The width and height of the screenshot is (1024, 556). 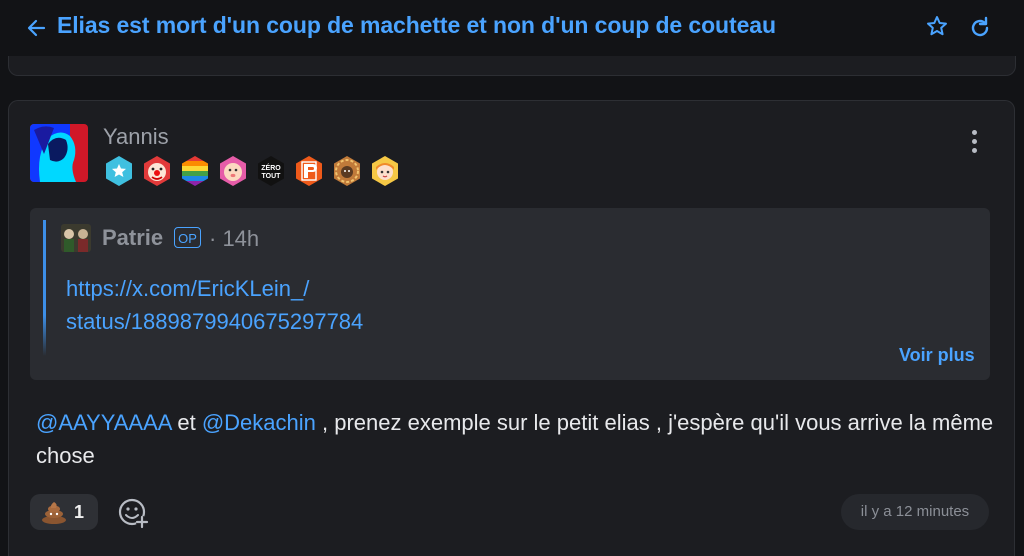 What do you see at coordinates (54, 513) in the screenshot?
I see `poop-emoji-icon` at bounding box center [54, 513].